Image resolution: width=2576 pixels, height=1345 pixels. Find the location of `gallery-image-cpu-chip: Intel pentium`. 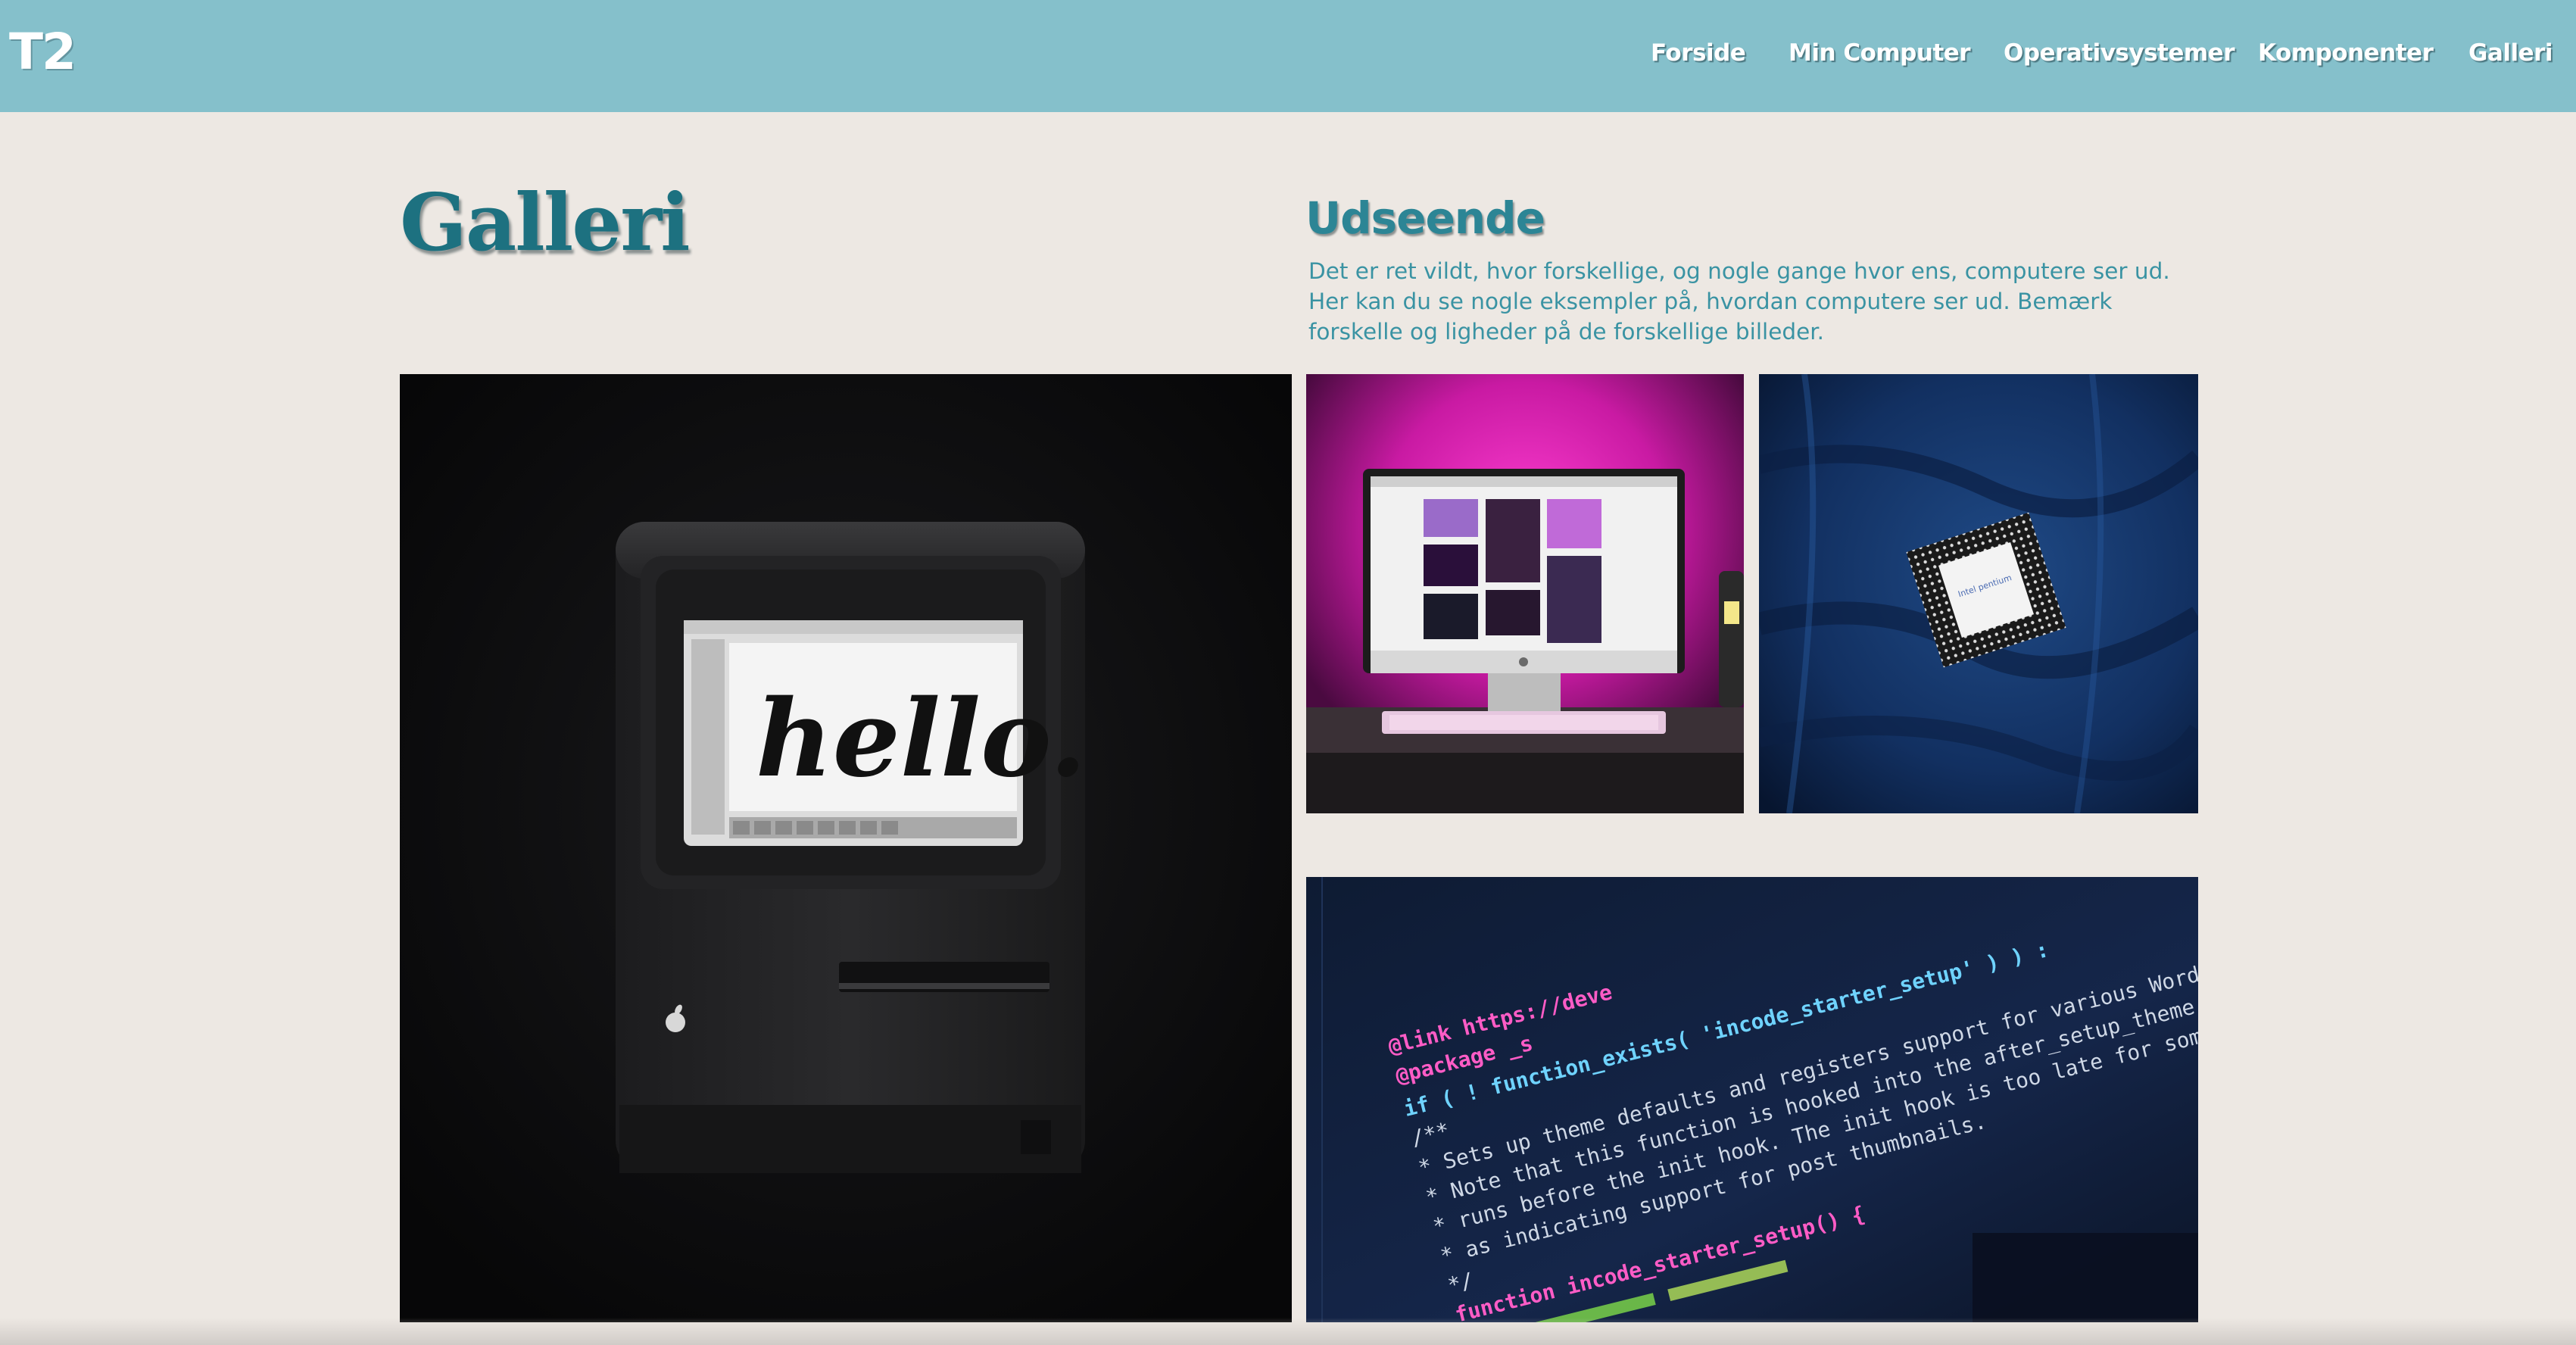

gallery-image-cpu-chip: Intel pentium is located at coordinates (1978, 593).